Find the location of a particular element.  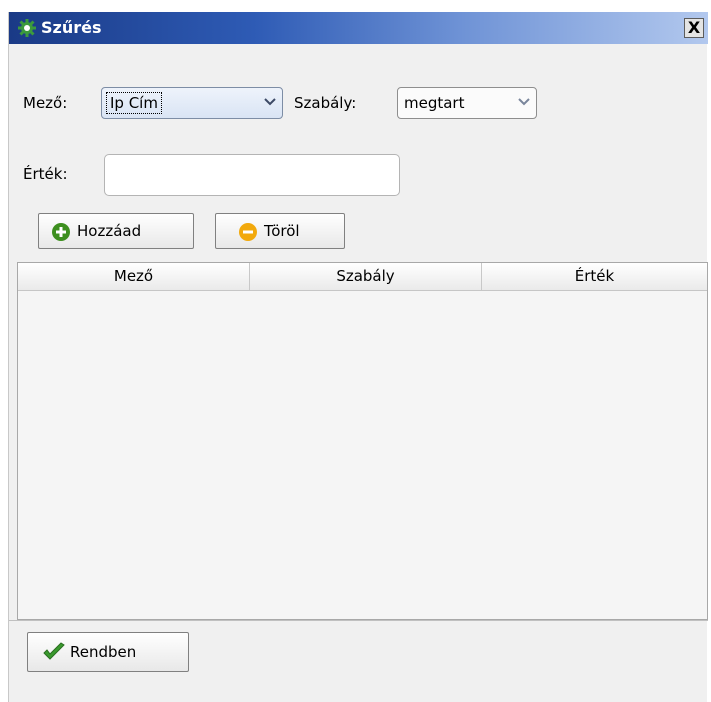

divider is located at coordinates (358, 620).